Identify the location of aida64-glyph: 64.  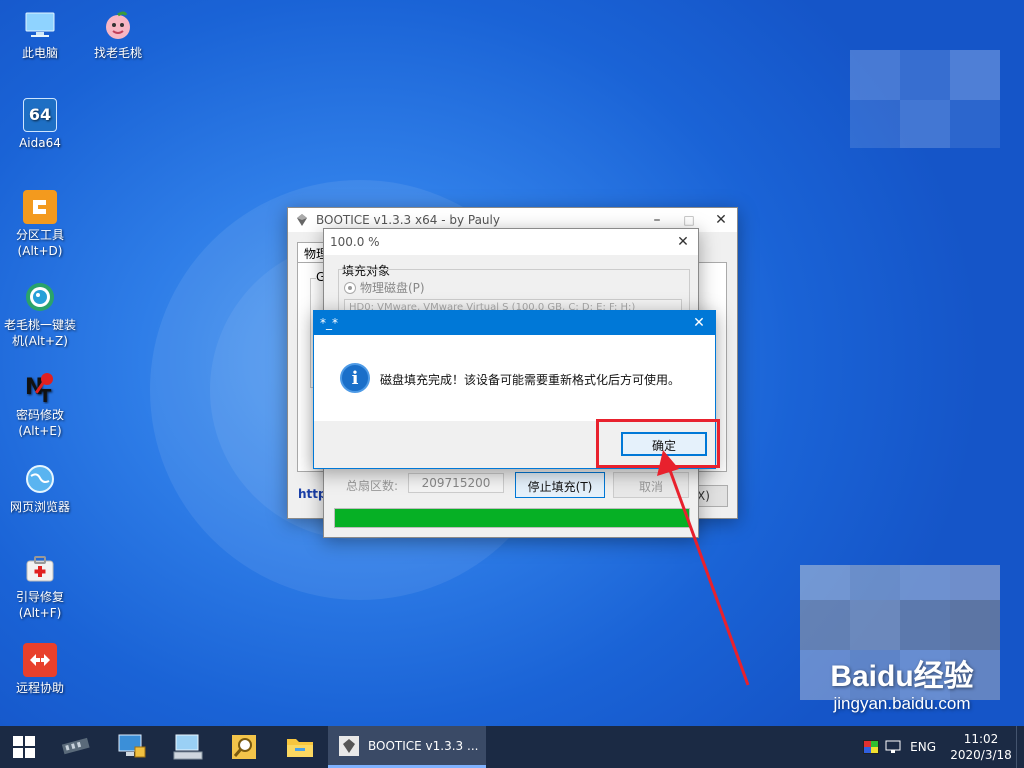
(40, 114).